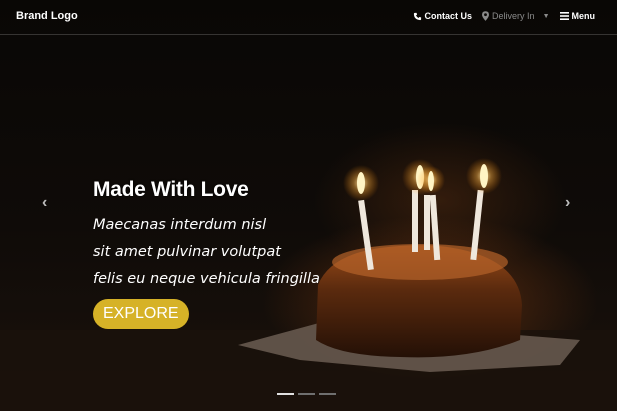  What do you see at coordinates (180, 225) in the screenshot?
I see `slide-text-line: Maecanas interdum nisl` at bounding box center [180, 225].